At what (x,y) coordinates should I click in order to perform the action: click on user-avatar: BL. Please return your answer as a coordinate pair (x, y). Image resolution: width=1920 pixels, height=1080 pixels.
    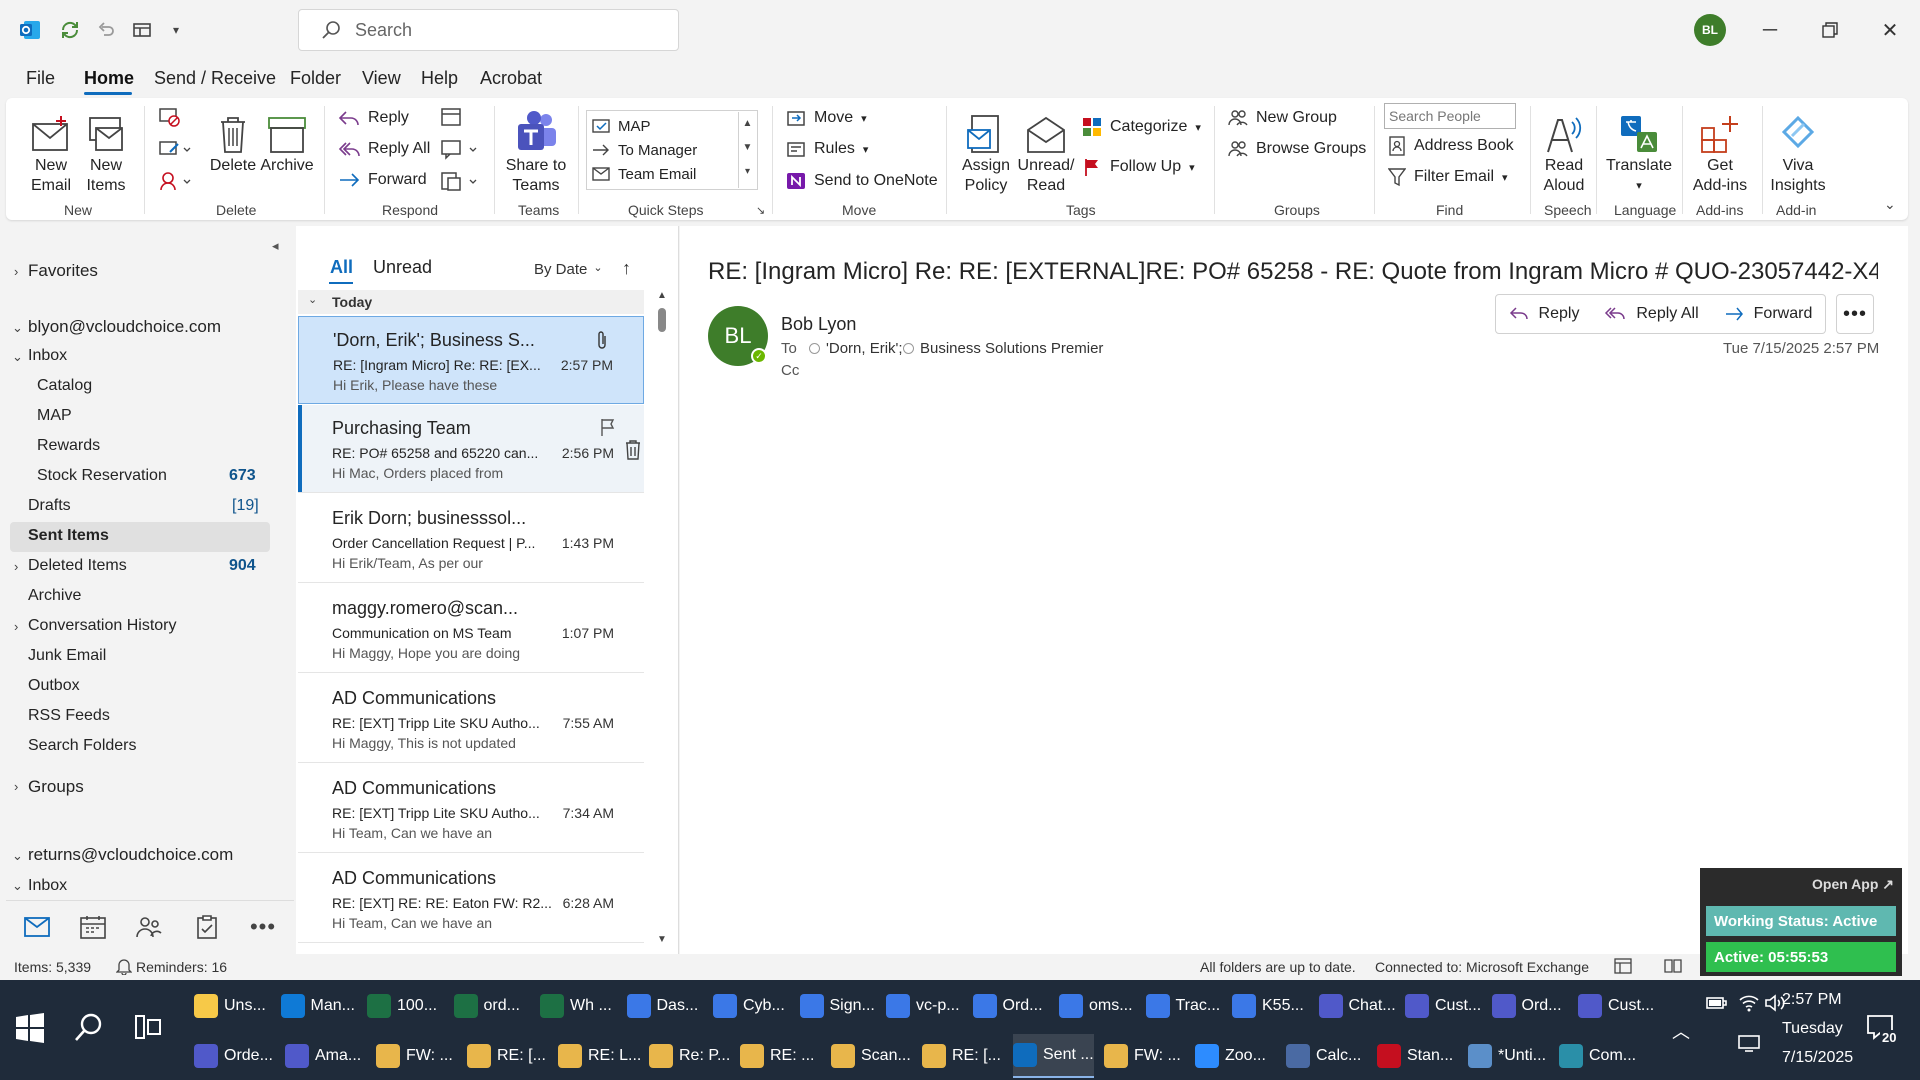
    Looking at the image, I should click on (1710, 30).